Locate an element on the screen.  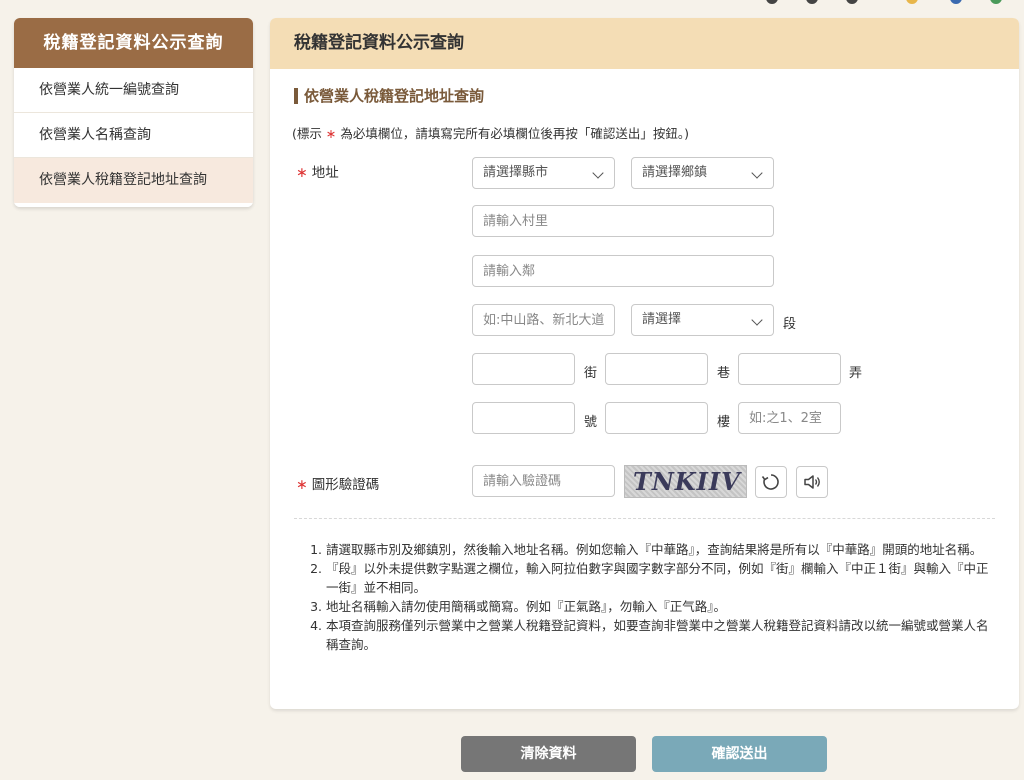
speaker-icon is located at coordinates (812, 482).